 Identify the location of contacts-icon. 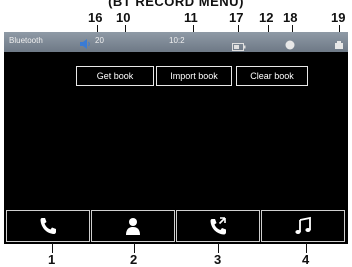
(133, 226).